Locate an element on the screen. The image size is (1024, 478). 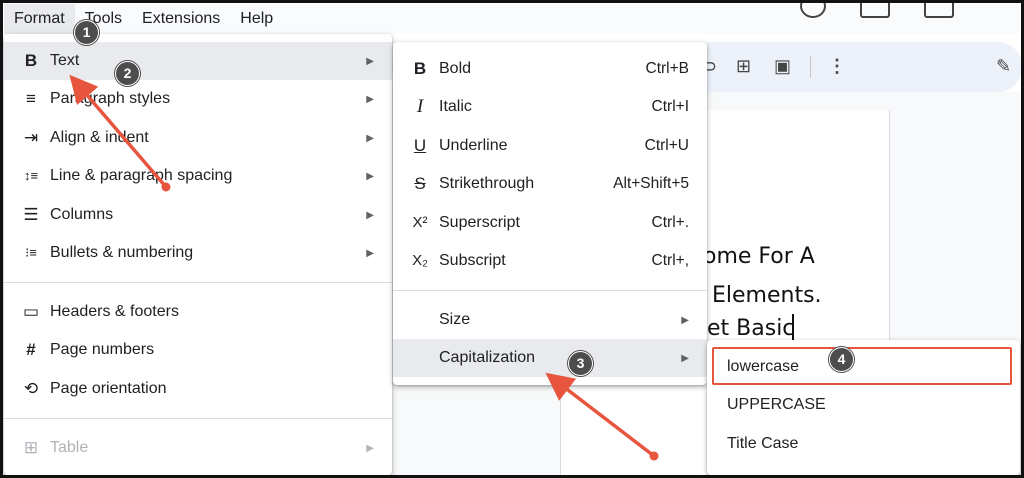
capitalization-item-uppercase: UPPERCASE is located at coordinates (863, 405).